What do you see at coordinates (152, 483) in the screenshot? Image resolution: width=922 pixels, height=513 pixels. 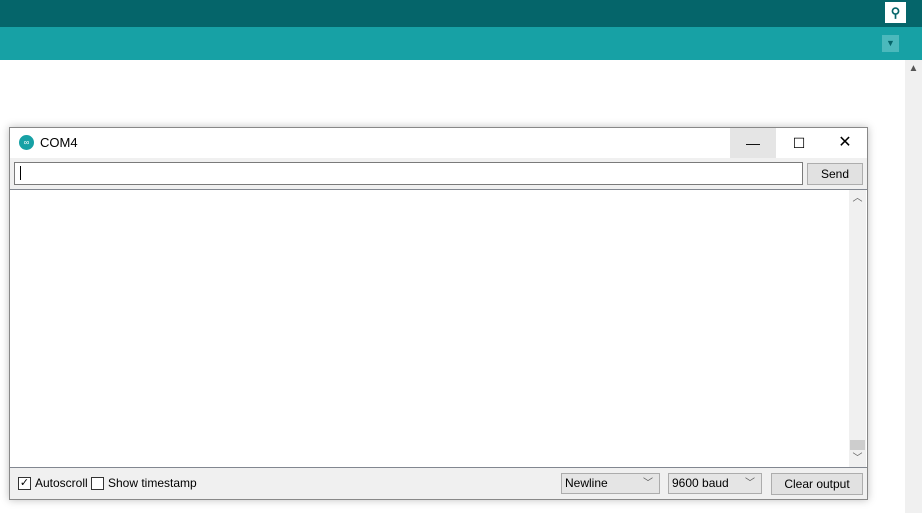 I see `show-timestamp-label: Show timestamp` at bounding box center [152, 483].